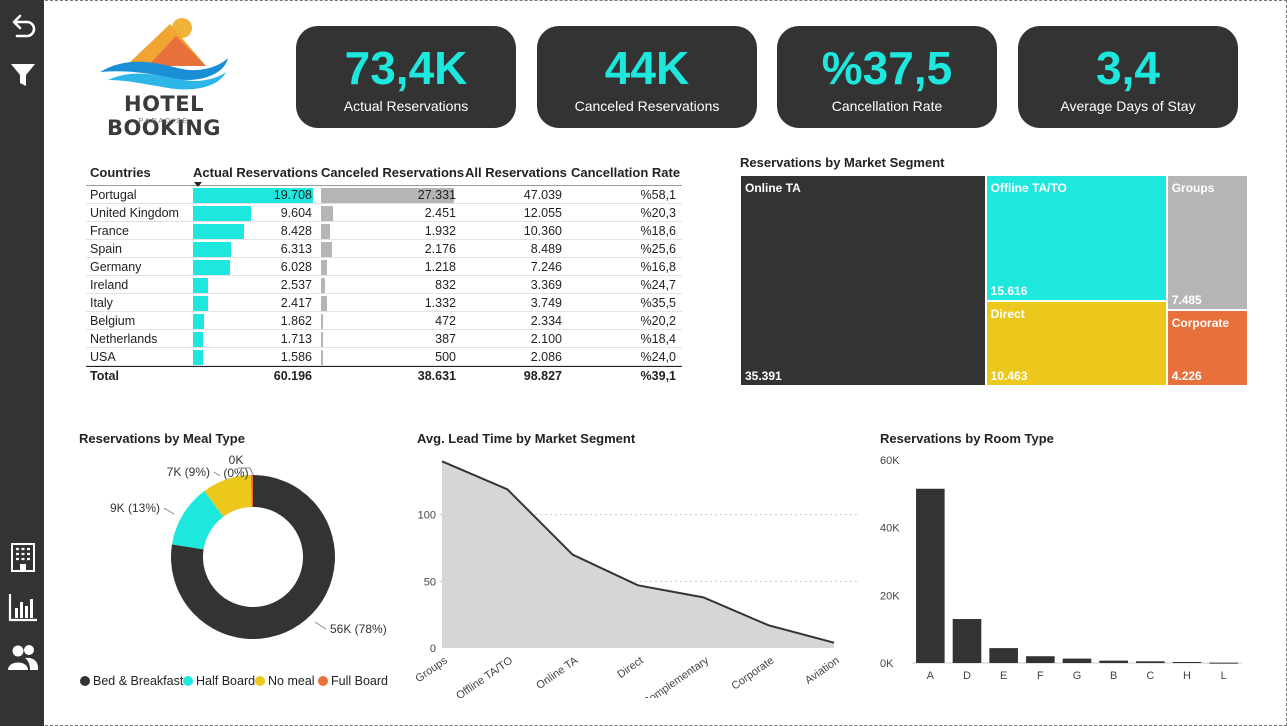 The image size is (1287, 726). What do you see at coordinates (887, 106) in the screenshot?
I see `kpi-label: Cancellation Rate` at bounding box center [887, 106].